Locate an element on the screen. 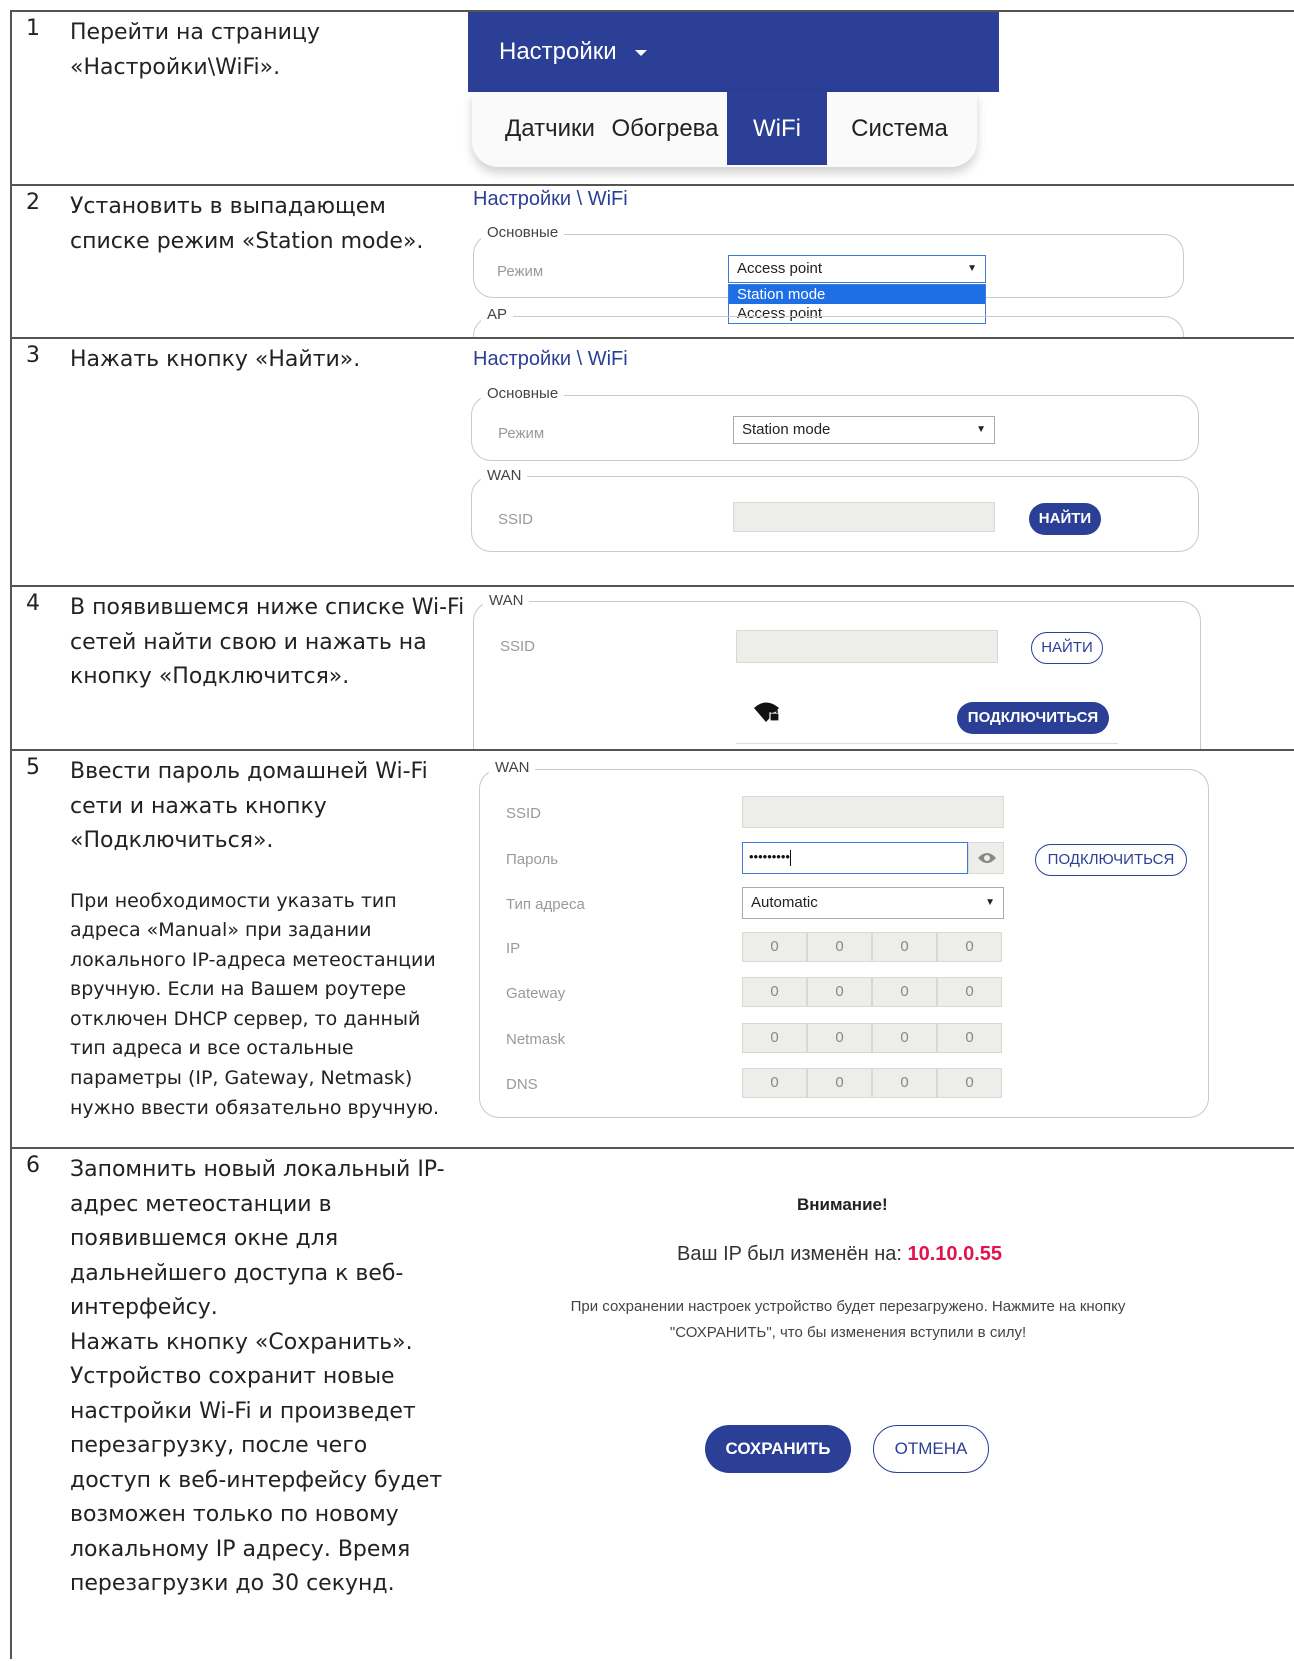  ip-octets: 0 0 0 0 is located at coordinates (872, 947).